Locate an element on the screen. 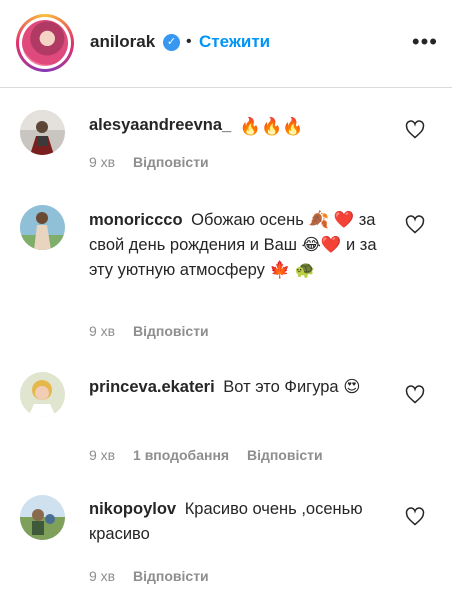 The image size is (452, 600). post-author-username: anilorak is located at coordinates (122, 42).